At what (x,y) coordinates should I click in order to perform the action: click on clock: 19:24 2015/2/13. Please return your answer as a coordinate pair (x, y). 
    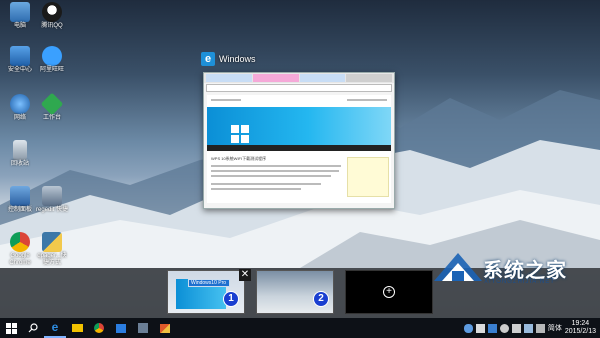
    Looking at the image, I should click on (580, 328).